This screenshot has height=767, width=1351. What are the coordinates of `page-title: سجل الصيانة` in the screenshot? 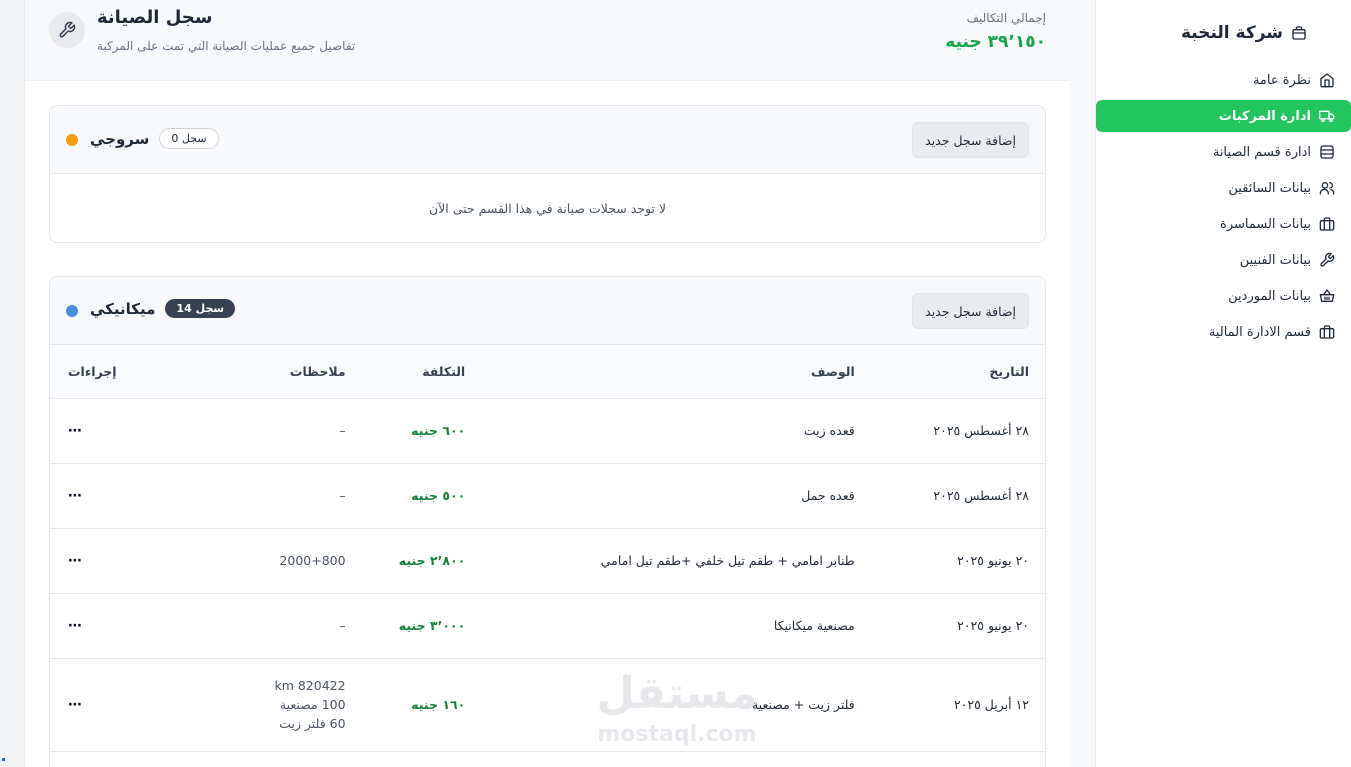 It's located at (155, 17).